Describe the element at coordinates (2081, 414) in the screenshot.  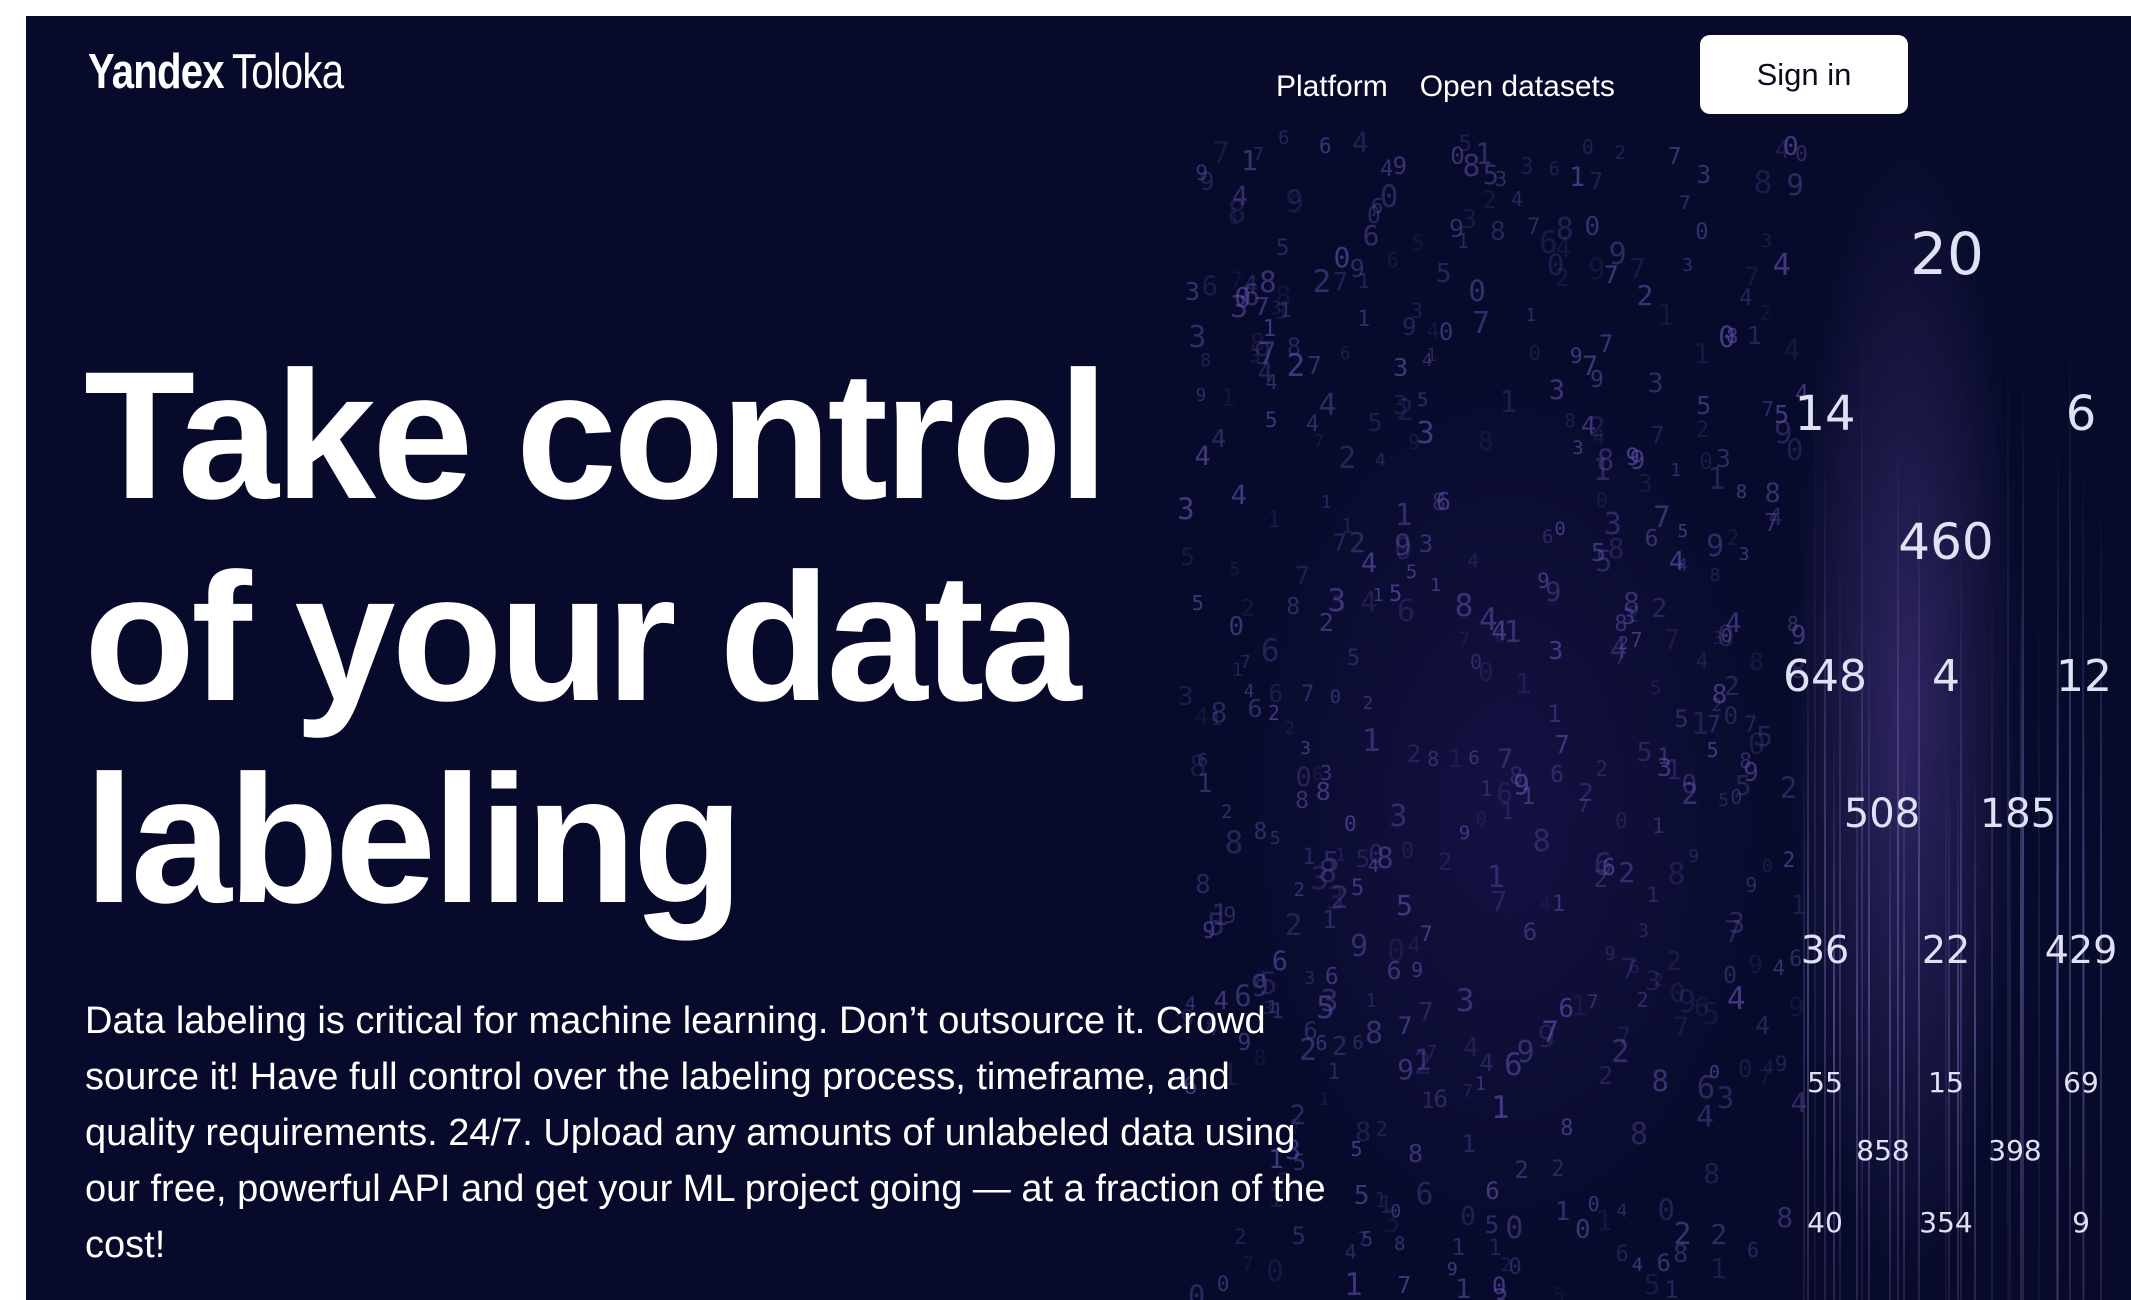
I see `stat-number: 6` at that location.